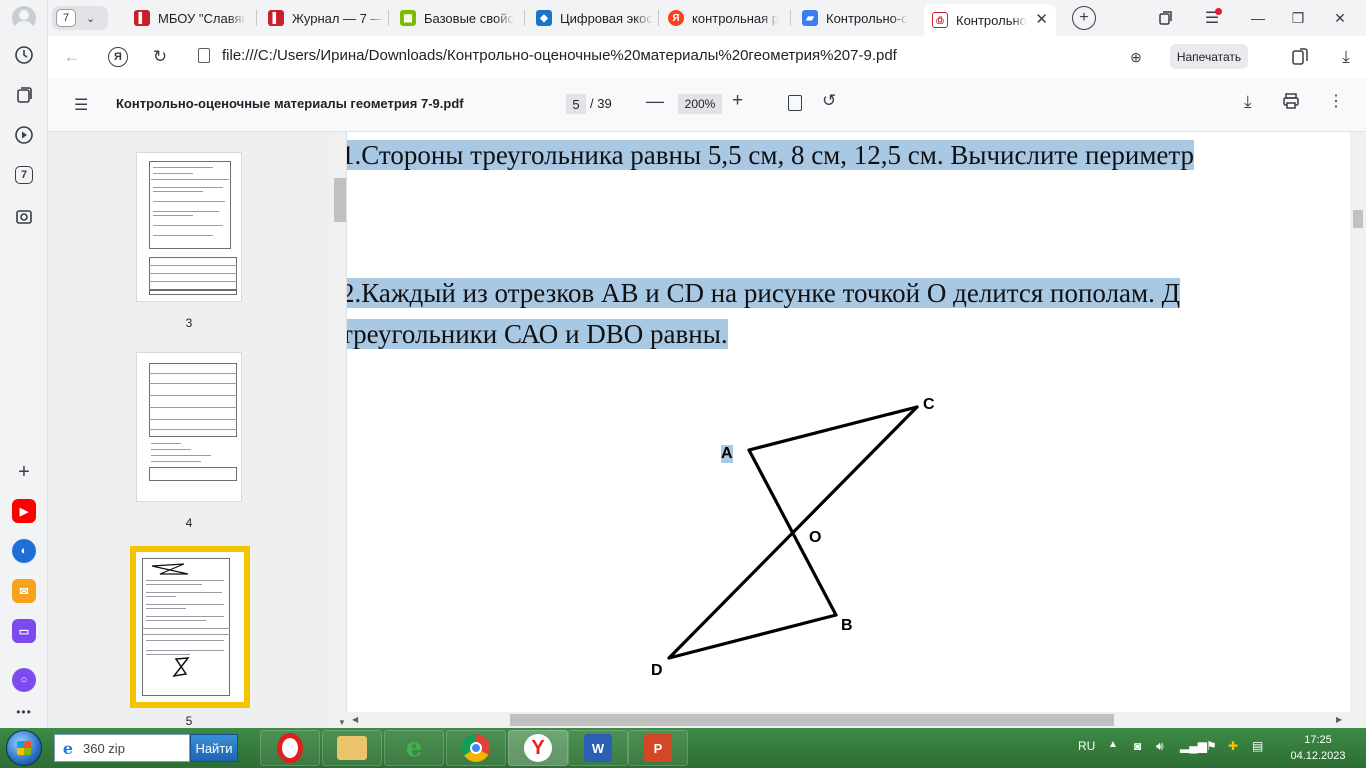 This screenshot has width=1366, height=768. Describe the element at coordinates (24, 551) in the screenshot. I see `zen-icon: ◐` at that location.